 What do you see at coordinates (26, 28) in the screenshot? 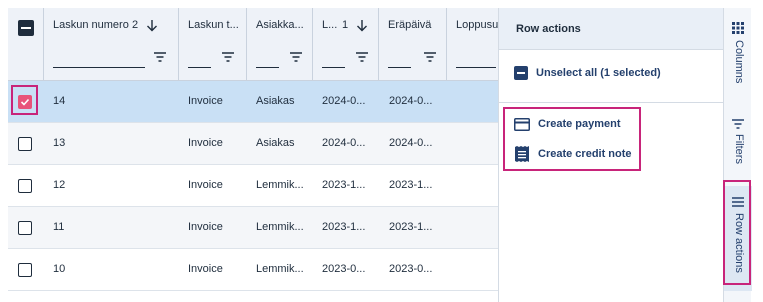
I see `select-all-checkbox` at bounding box center [26, 28].